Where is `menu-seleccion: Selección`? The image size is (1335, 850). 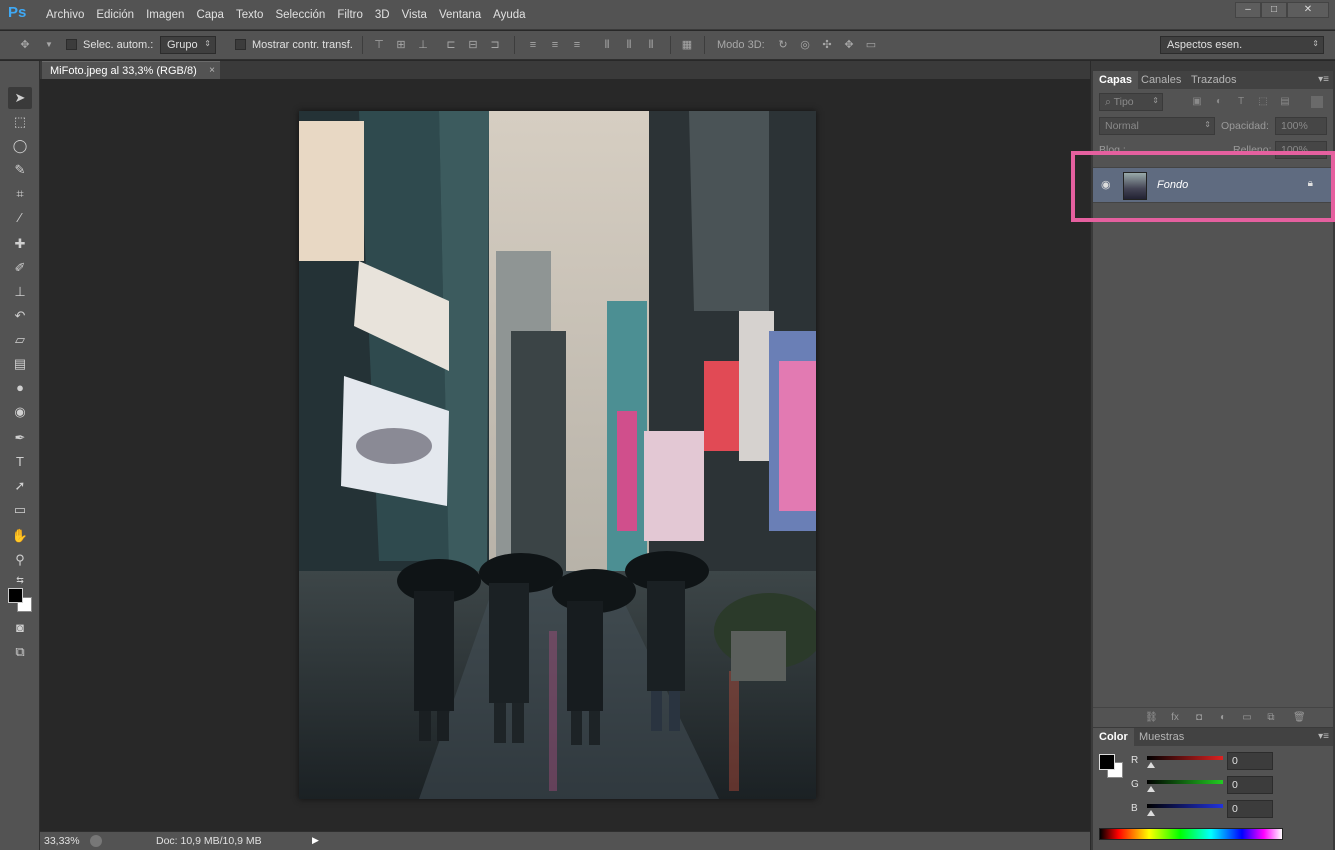
menu-seleccion: Selección is located at coordinates (300, 15).